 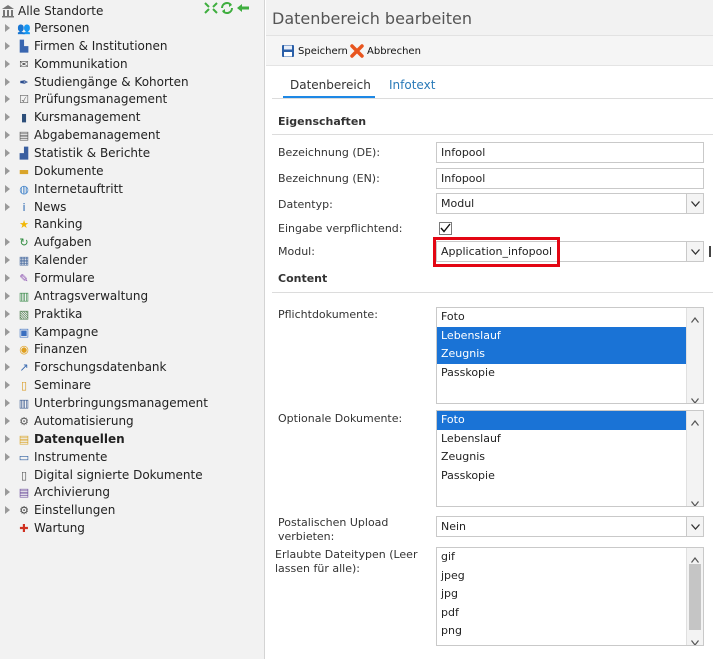 I want to click on sidebar-item: ◉ Finanzen, so click(x=131, y=350).